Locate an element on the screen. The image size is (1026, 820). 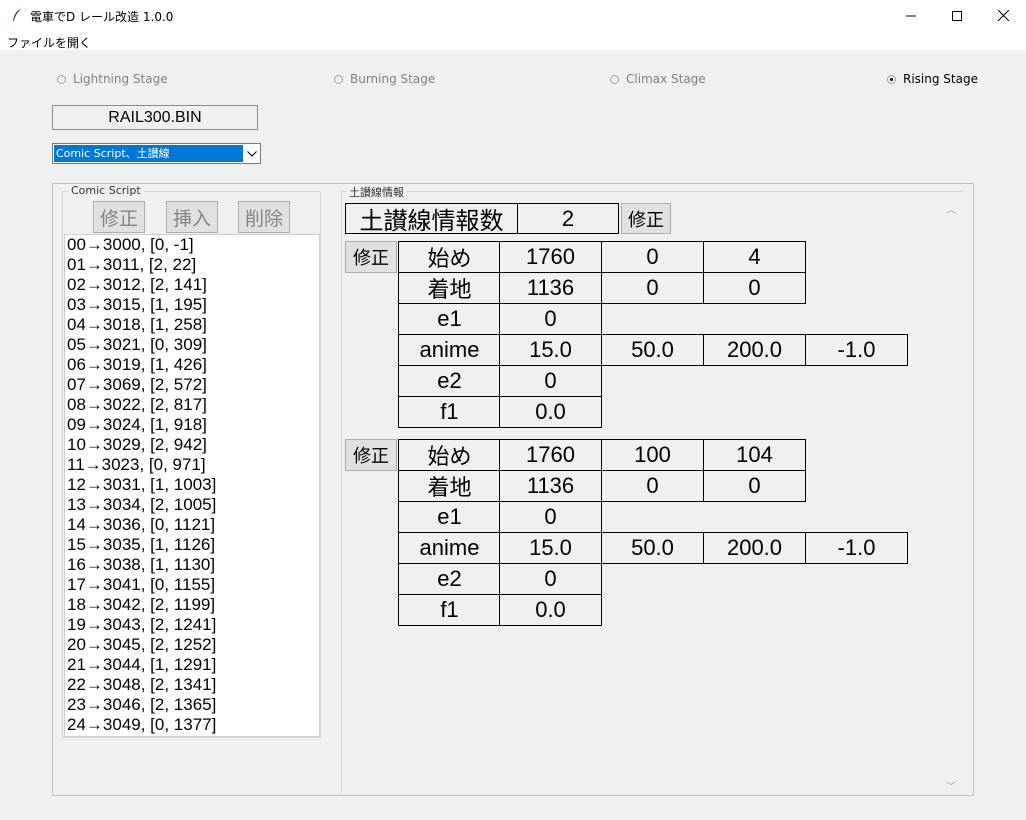
list-item: 07→3069, [2, 572] is located at coordinates (192, 385).